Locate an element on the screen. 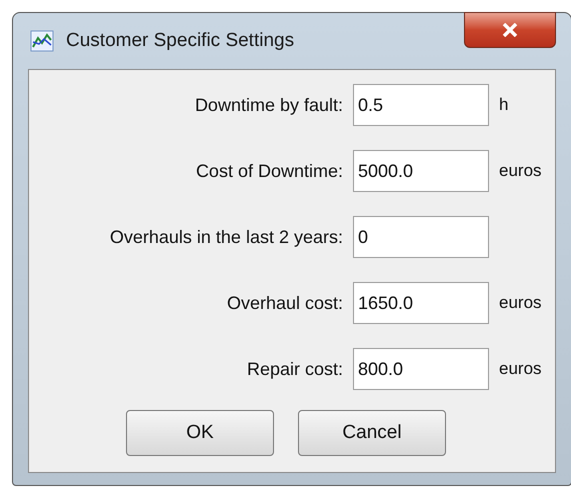  input-field: 0 is located at coordinates (421, 237).